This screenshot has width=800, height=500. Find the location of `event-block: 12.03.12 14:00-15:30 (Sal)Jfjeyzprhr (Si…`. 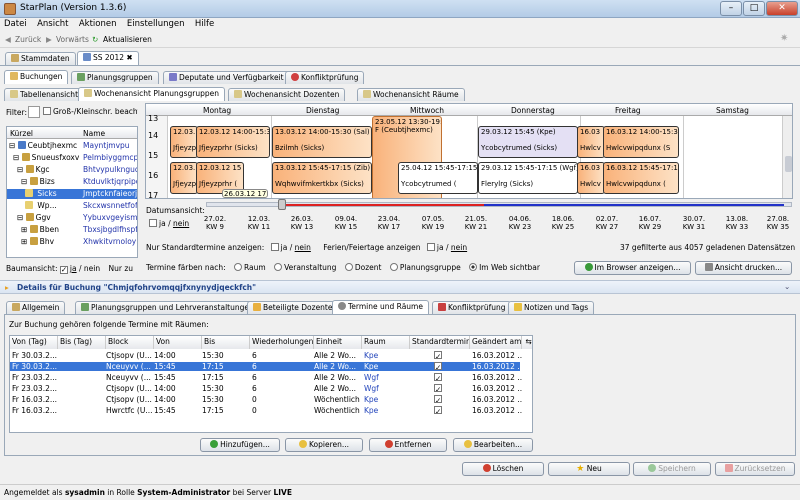

event-block: 12.03.12 14:00-15:30 (Sal)Jfjeyzprhr (Si… is located at coordinates (233, 142).